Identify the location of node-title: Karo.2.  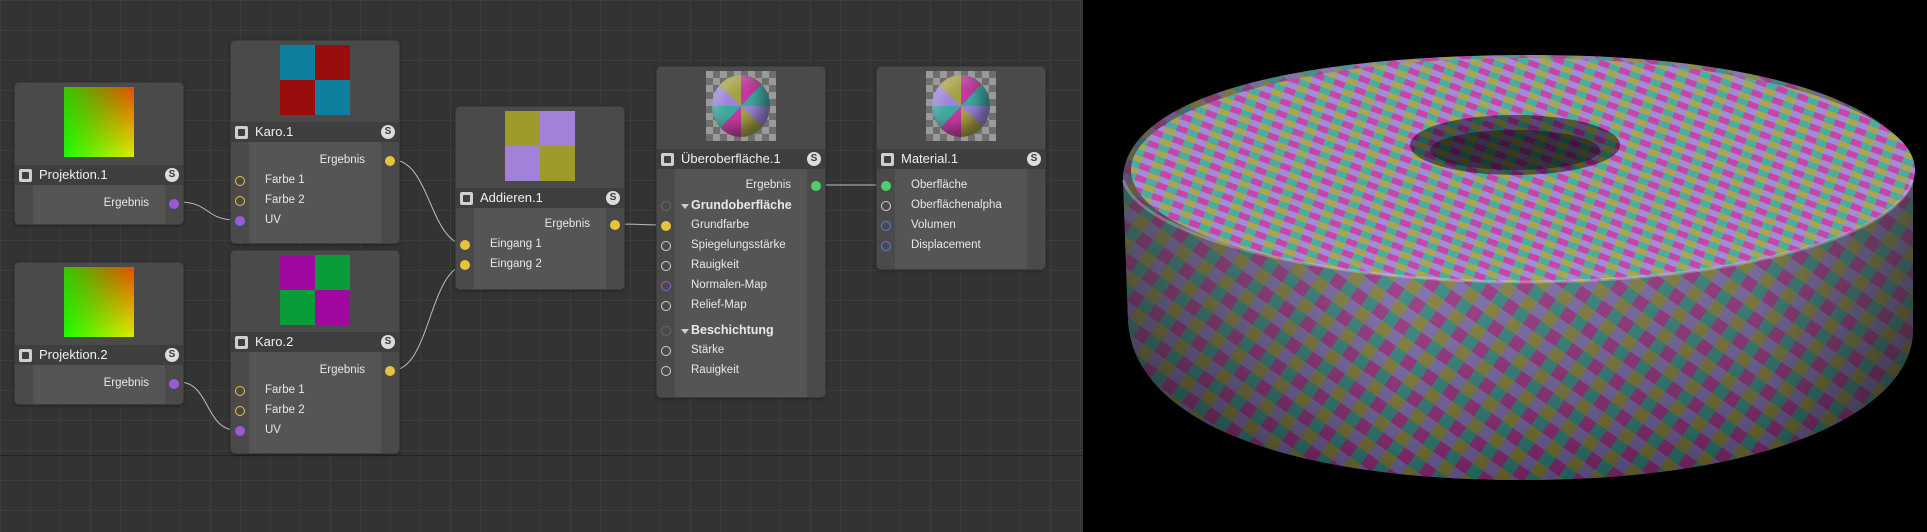
(274, 341).